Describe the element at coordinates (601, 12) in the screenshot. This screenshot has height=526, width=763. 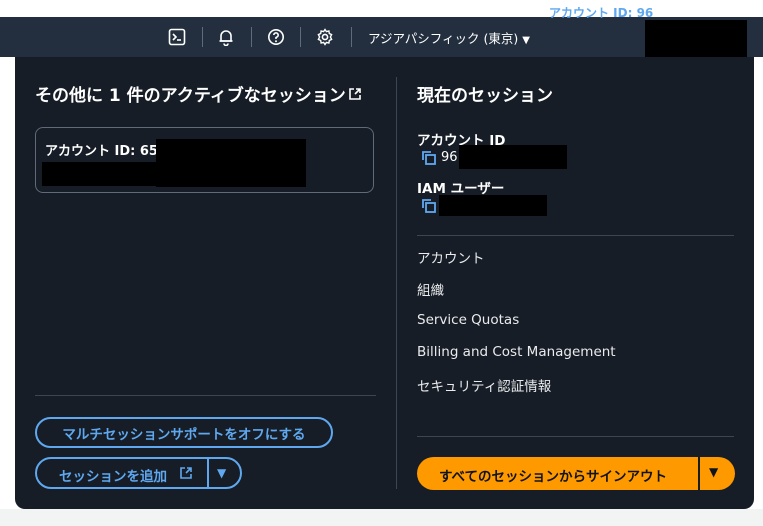
I see `account-menu-toggle: アカウント ID: 96` at that location.